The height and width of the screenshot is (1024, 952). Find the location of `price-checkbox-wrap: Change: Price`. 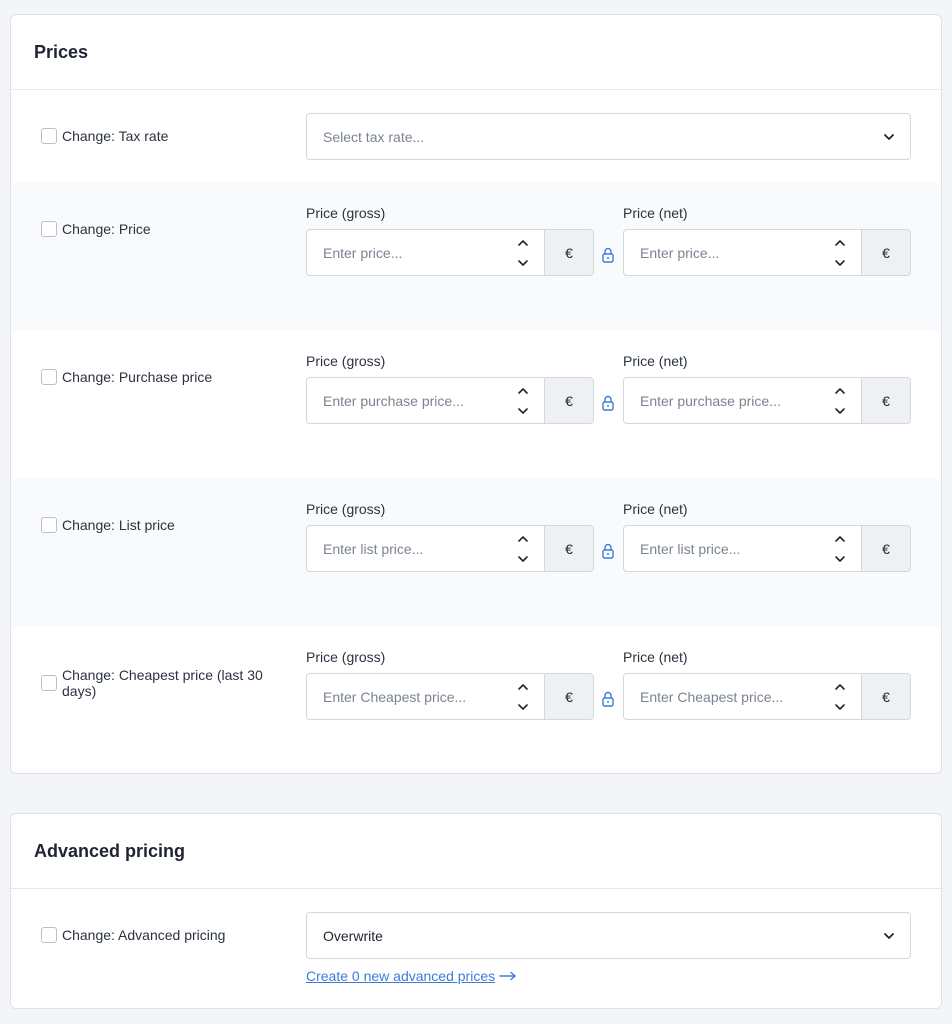

price-checkbox-wrap: Change: Price is located at coordinates (161, 229).